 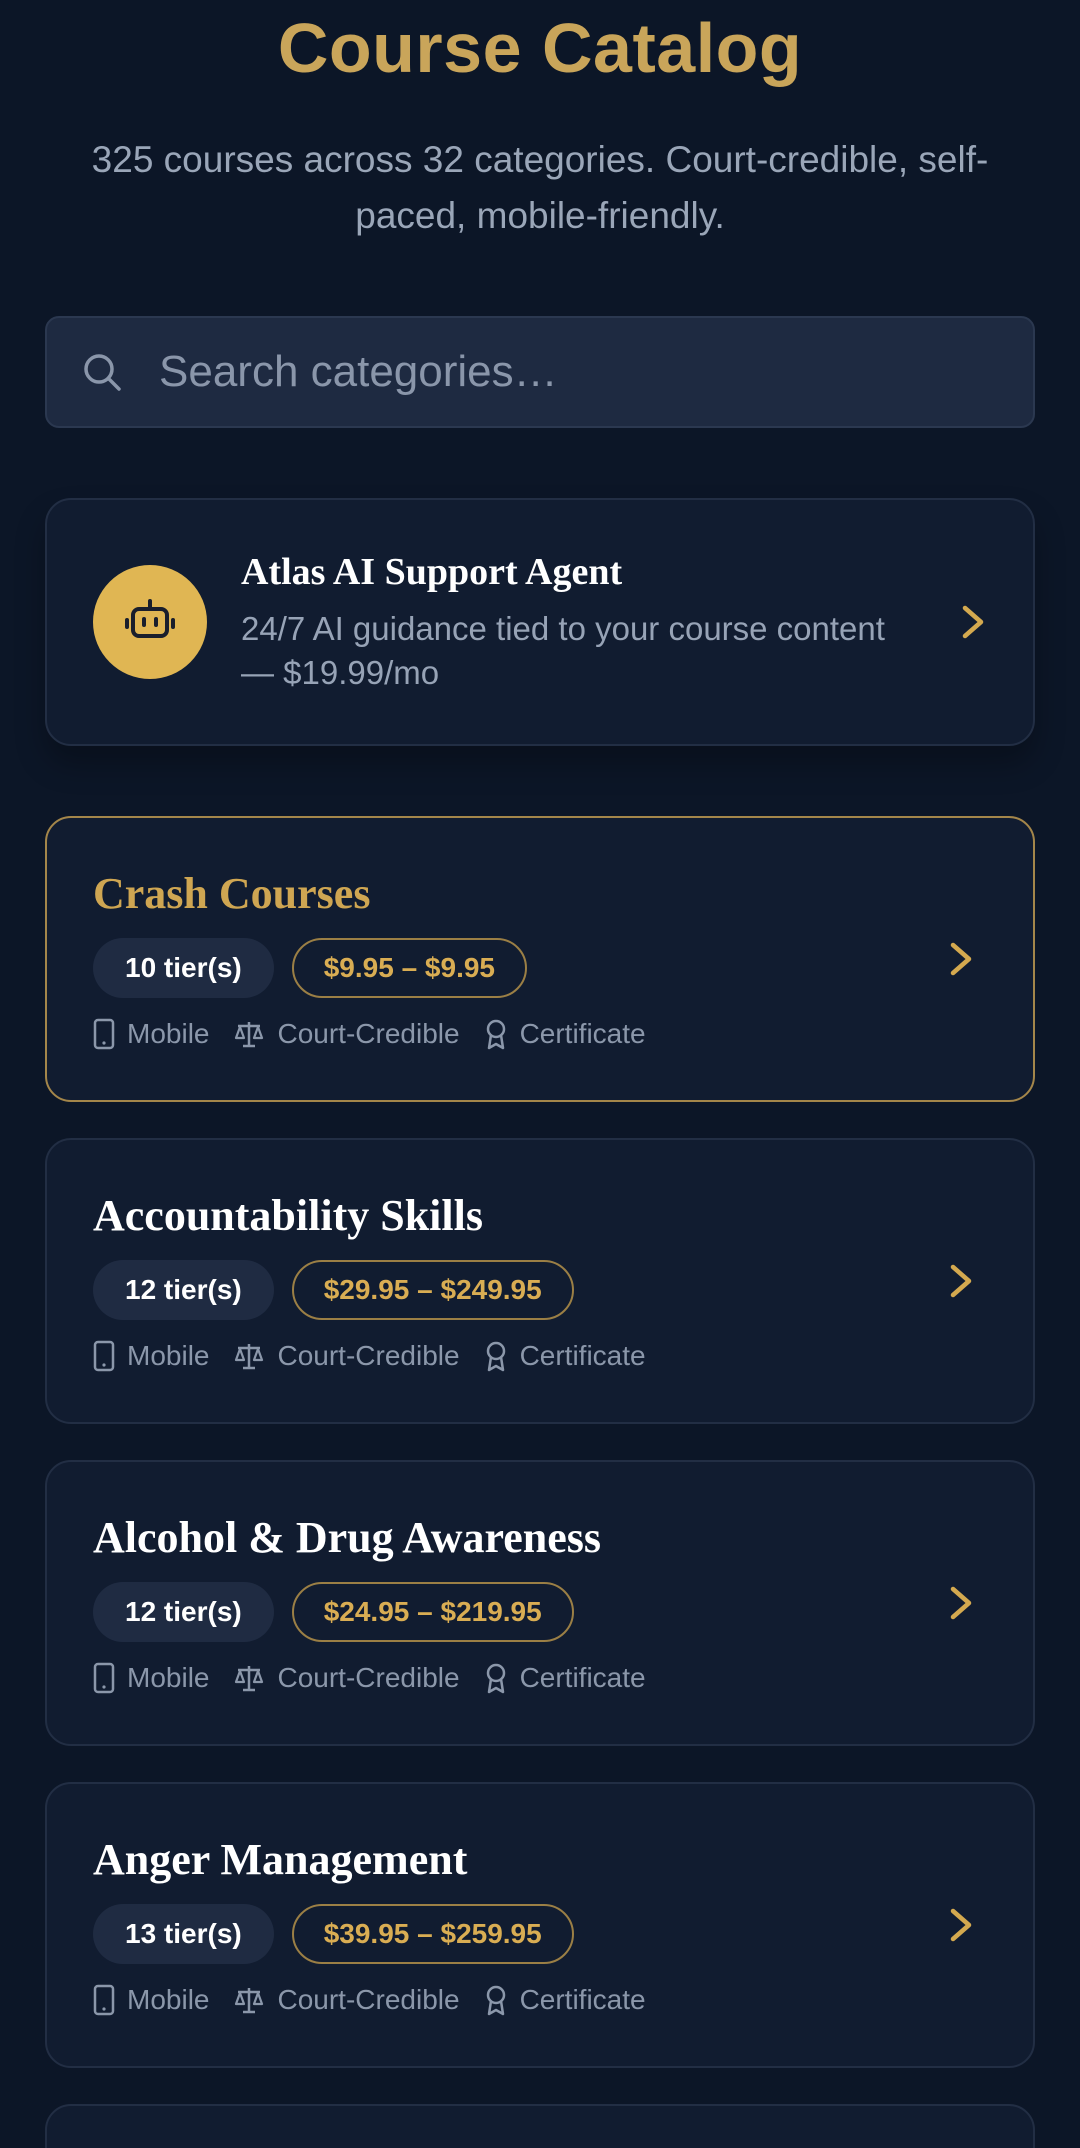 What do you see at coordinates (432, 572) in the screenshot?
I see `ai-card-title: Atlas AI Support Agent` at bounding box center [432, 572].